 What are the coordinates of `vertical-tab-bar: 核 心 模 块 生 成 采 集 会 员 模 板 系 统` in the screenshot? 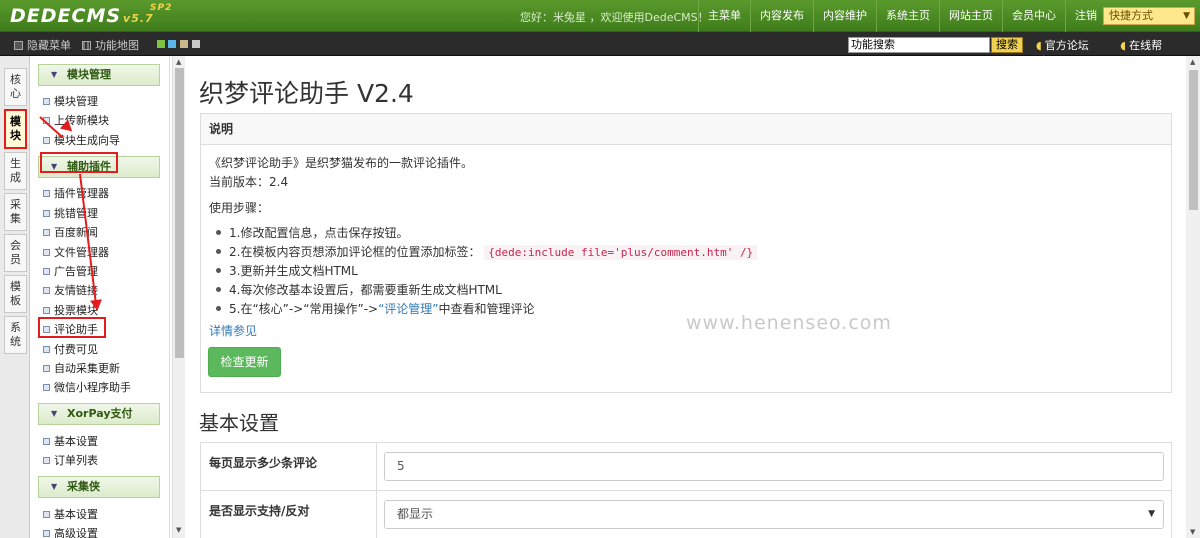 It's located at (15, 297).